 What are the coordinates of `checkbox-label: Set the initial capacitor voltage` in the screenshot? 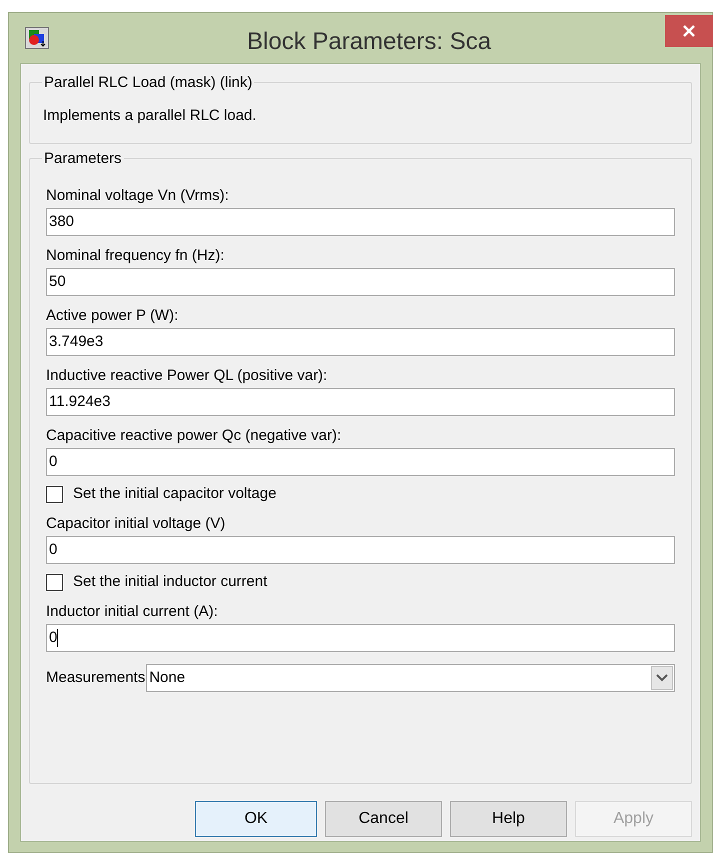 It's located at (174, 494).